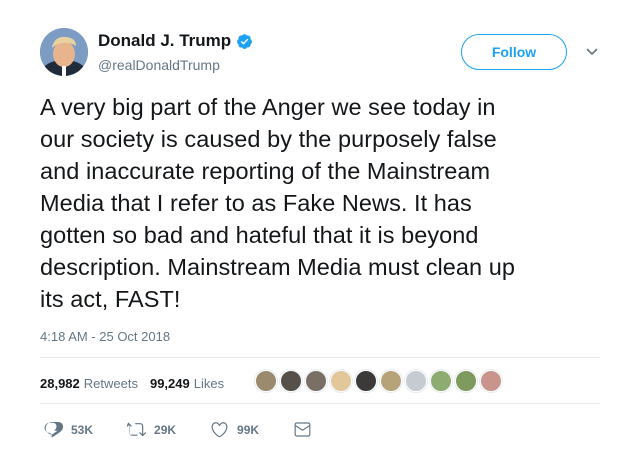 The image size is (639, 470). What do you see at coordinates (378, 381) in the screenshot?
I see `liker-avatars` at bounding box center [378, 381].